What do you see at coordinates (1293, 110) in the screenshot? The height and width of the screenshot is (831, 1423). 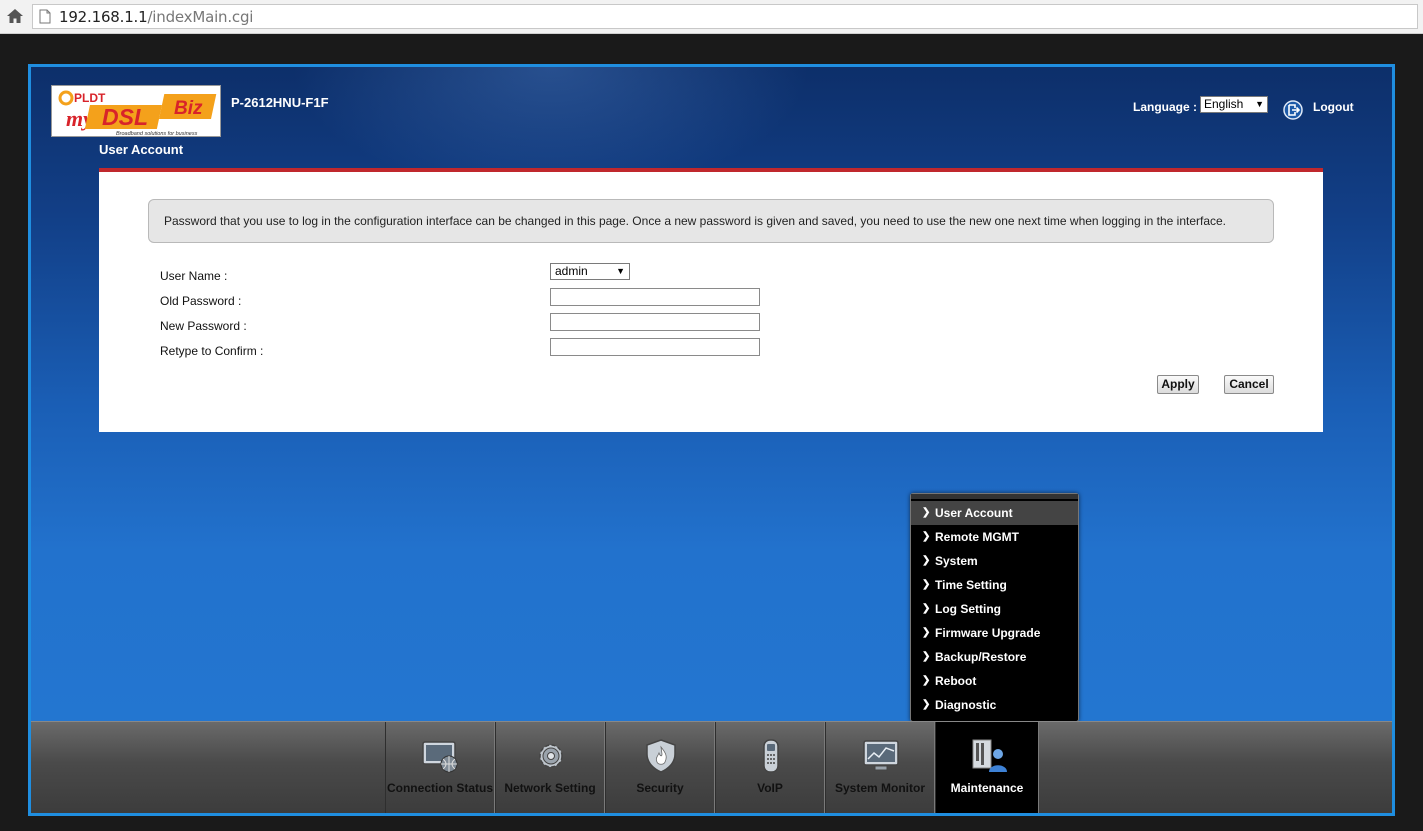 I see `logout-icon` at bounding box center [1293, 110].